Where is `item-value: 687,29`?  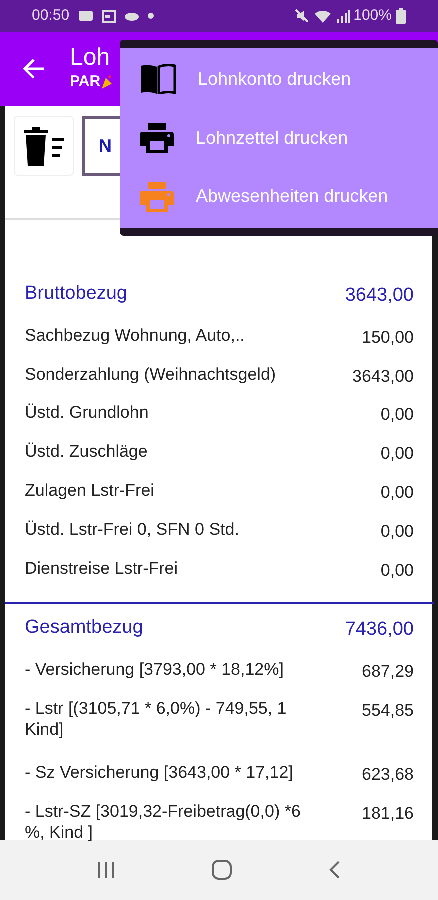
item-value: 687,29 is located at coordinates (388, 672).